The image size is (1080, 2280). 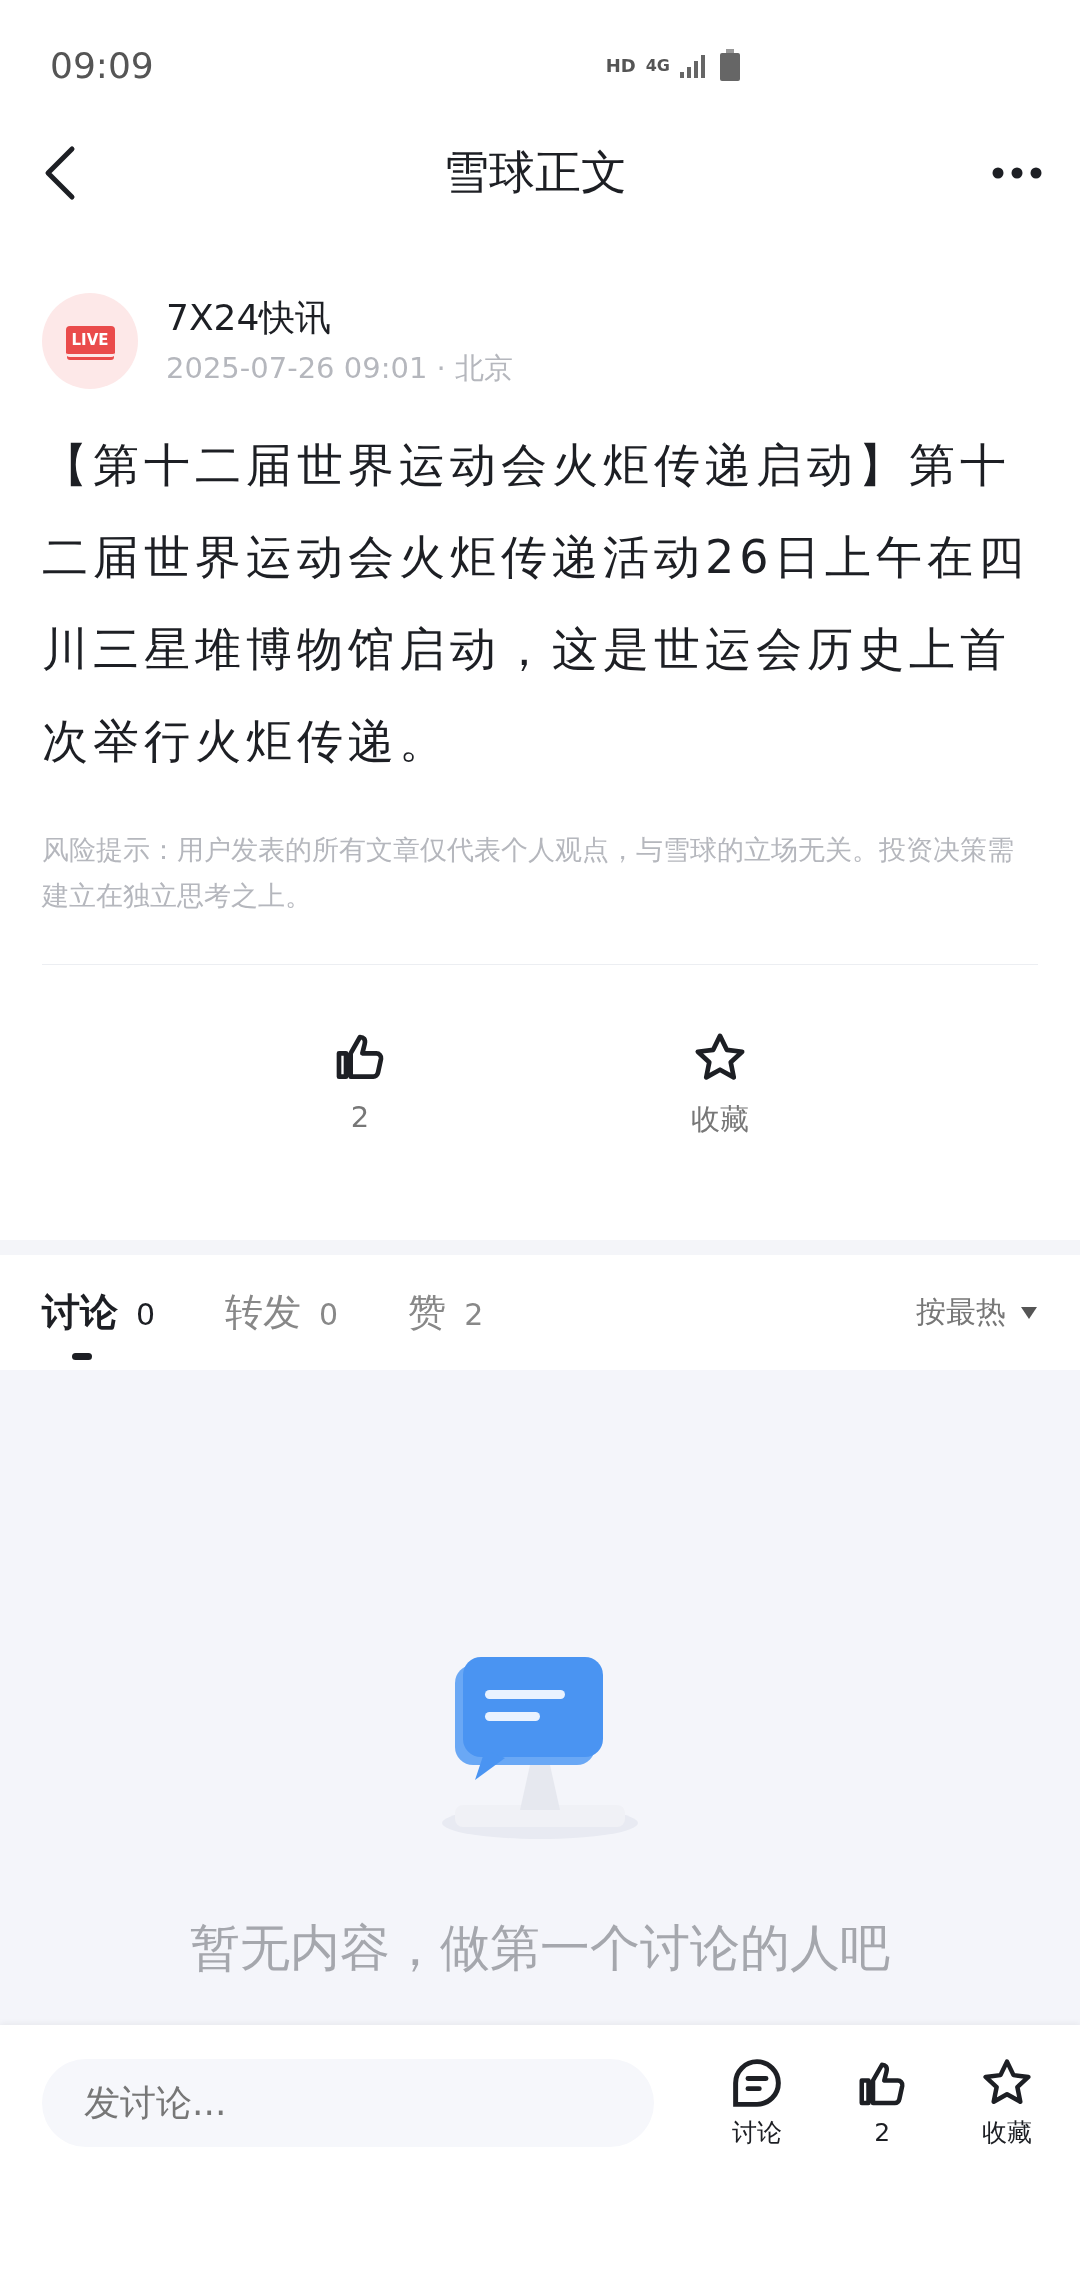 What do you see at coordinates (339, 368) in the screenshot?
I see `post-meta: 2025-07-26 09:01 · 北京` at bounding box center [339, 368].